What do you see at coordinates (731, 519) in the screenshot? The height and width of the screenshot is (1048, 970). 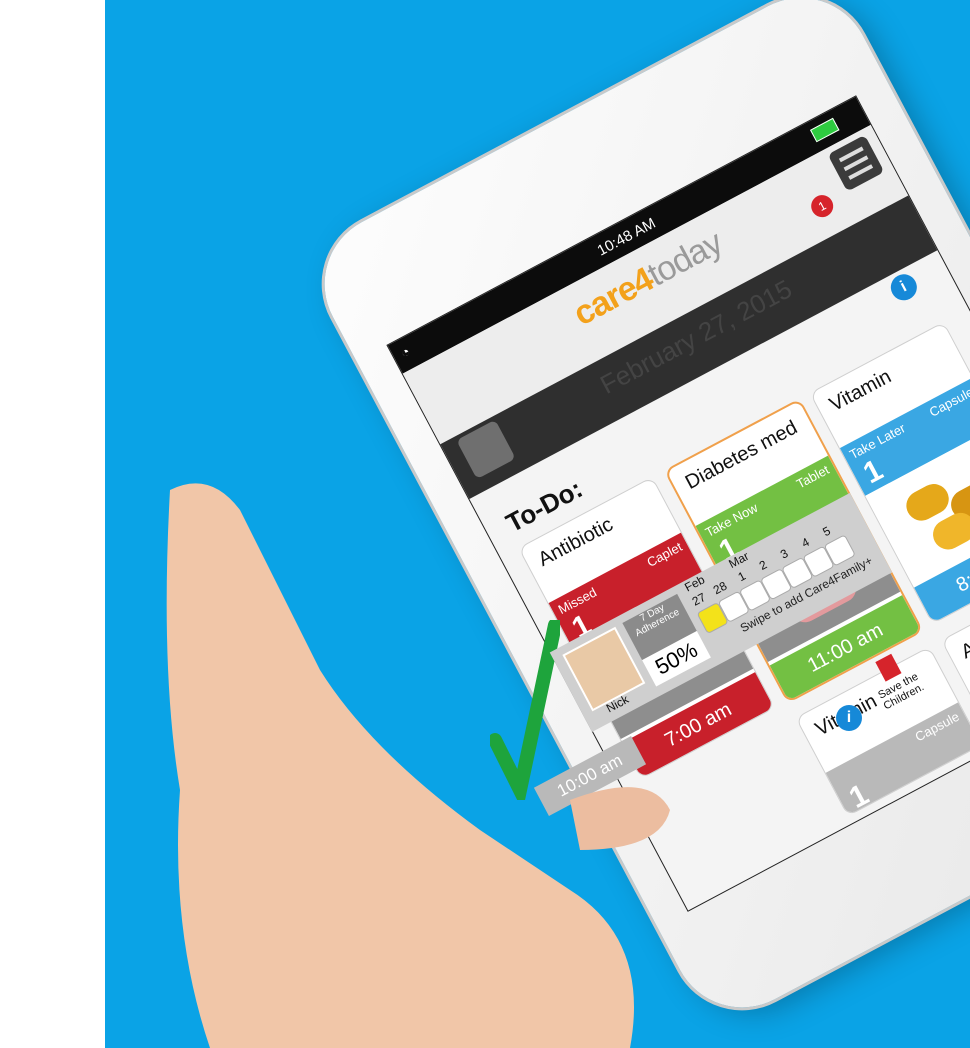 I see `med-status: Take Now` at bounding box center [731, 519].